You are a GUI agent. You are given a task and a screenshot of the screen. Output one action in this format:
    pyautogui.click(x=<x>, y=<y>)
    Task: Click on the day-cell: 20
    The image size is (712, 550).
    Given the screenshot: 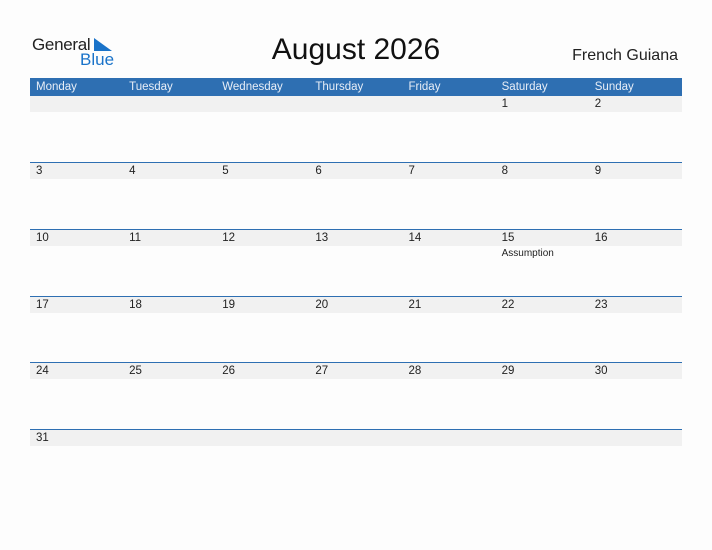 What is the action you would take?
    pyautogui.click(x=355, y=305)
    